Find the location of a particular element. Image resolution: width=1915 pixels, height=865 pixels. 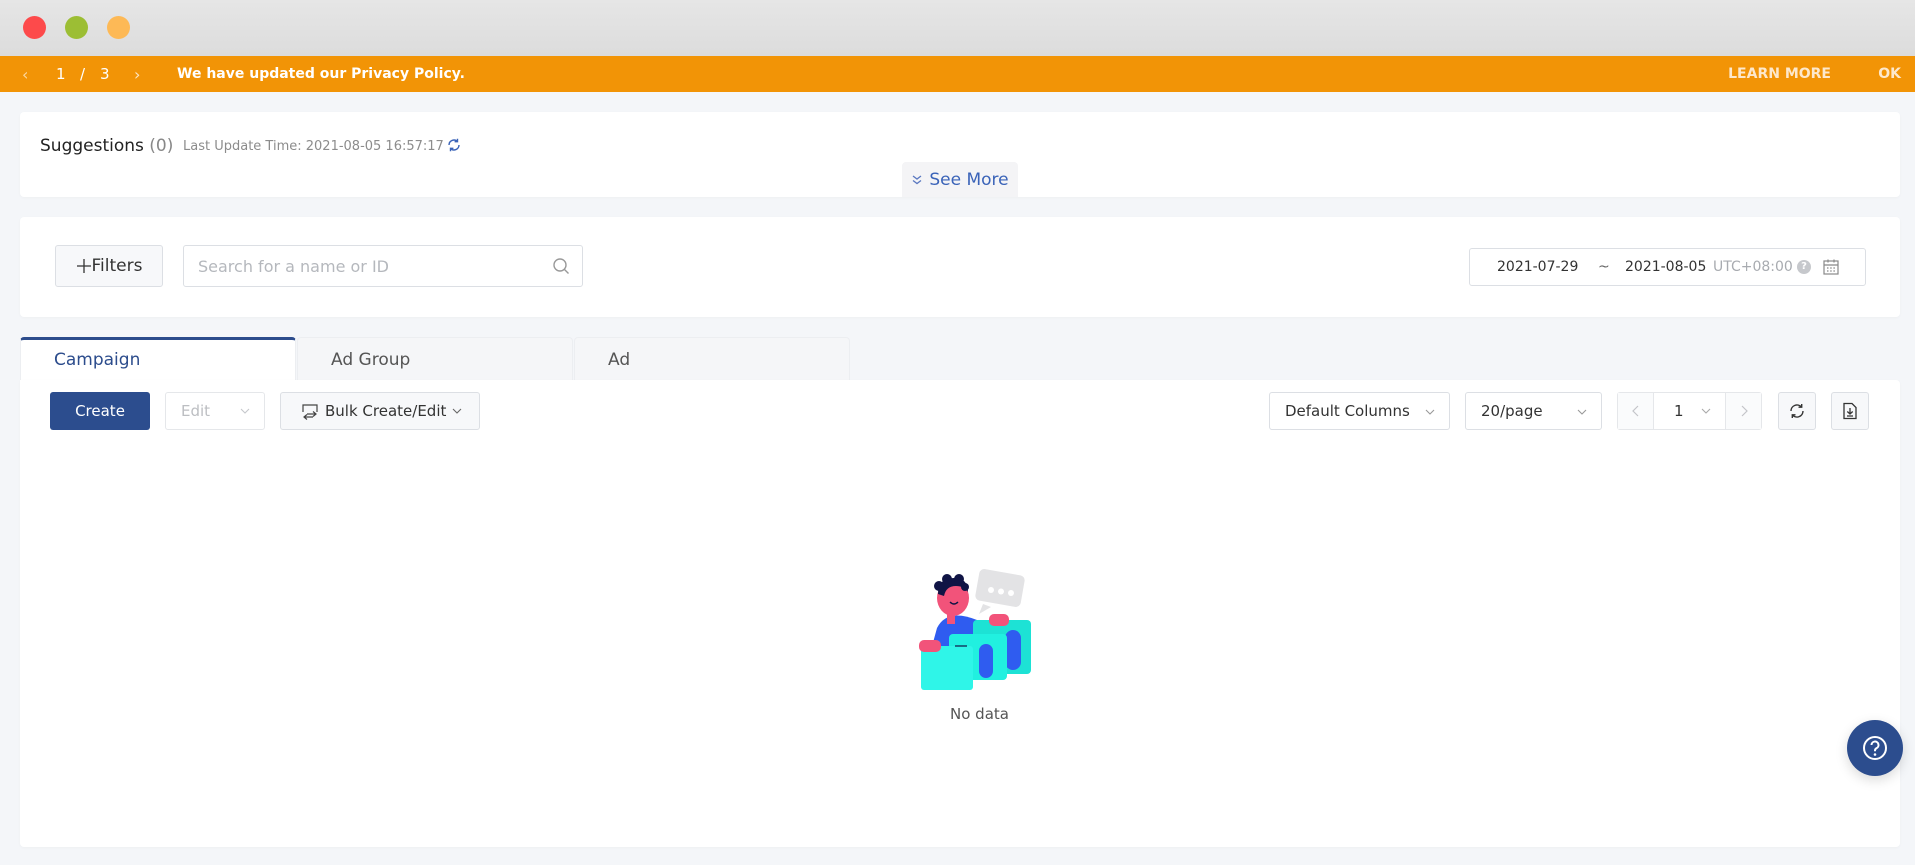

see-more-button: ⸬ See More is located at coordinates (960, 179).